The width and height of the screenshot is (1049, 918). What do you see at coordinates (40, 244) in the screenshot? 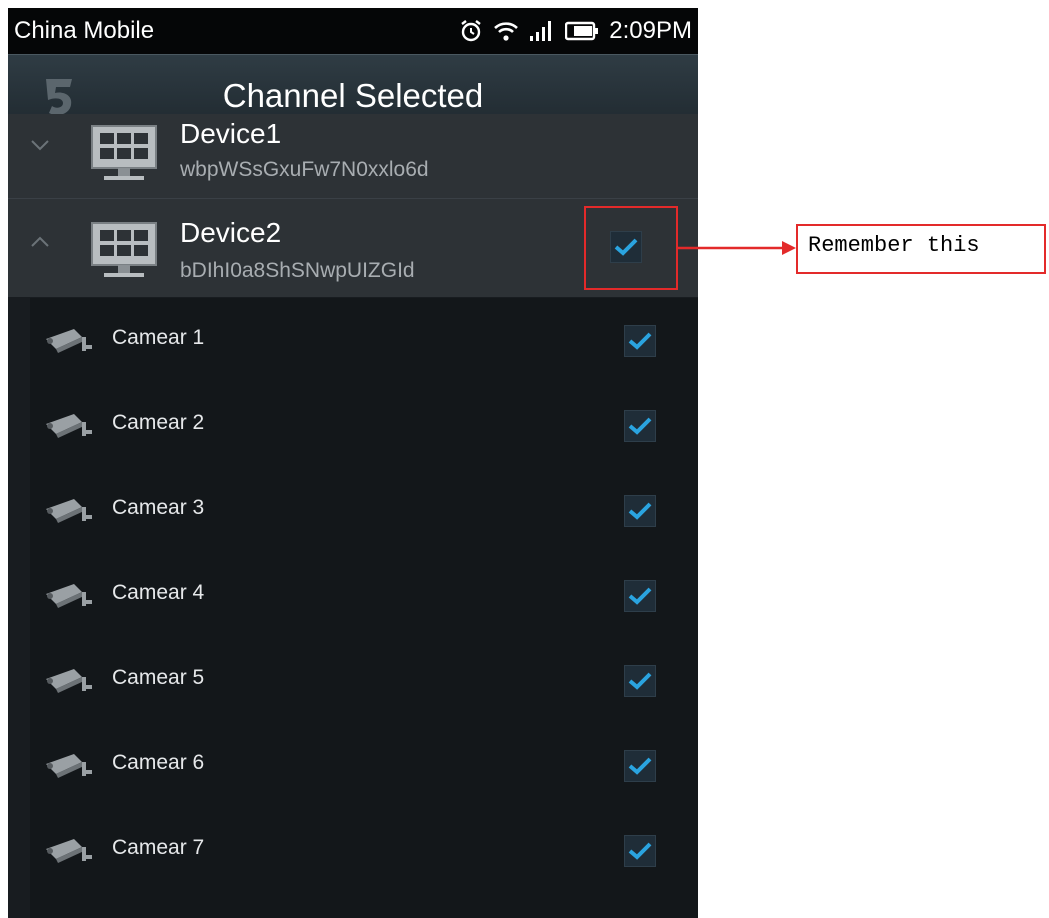
I see `chevron-up-icon` at bounding box center [40, 244].